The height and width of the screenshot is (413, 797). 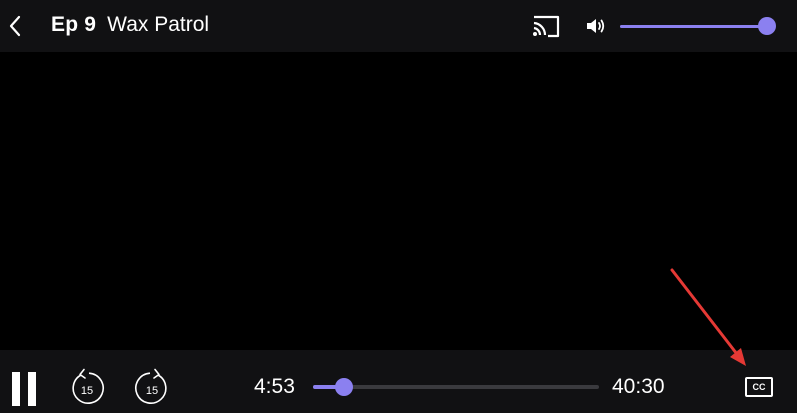 I want to click on volume-icon, so click(x=596, y=26).